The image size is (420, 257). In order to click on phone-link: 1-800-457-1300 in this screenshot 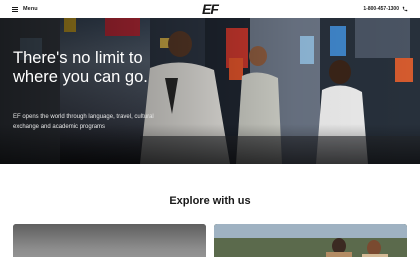, I will do `click(385, 9)`.